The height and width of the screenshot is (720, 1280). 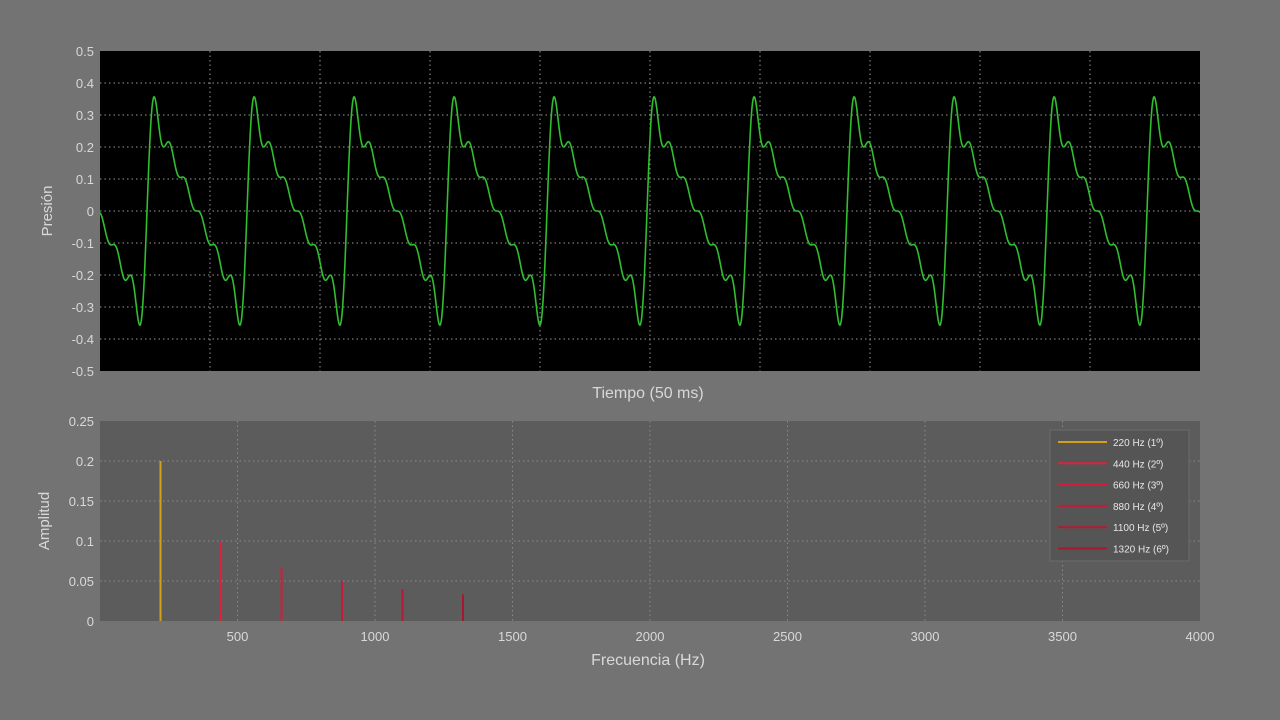 I want to click on spectrum-y-tick-label: 0.25, so click(x=81, y=421).